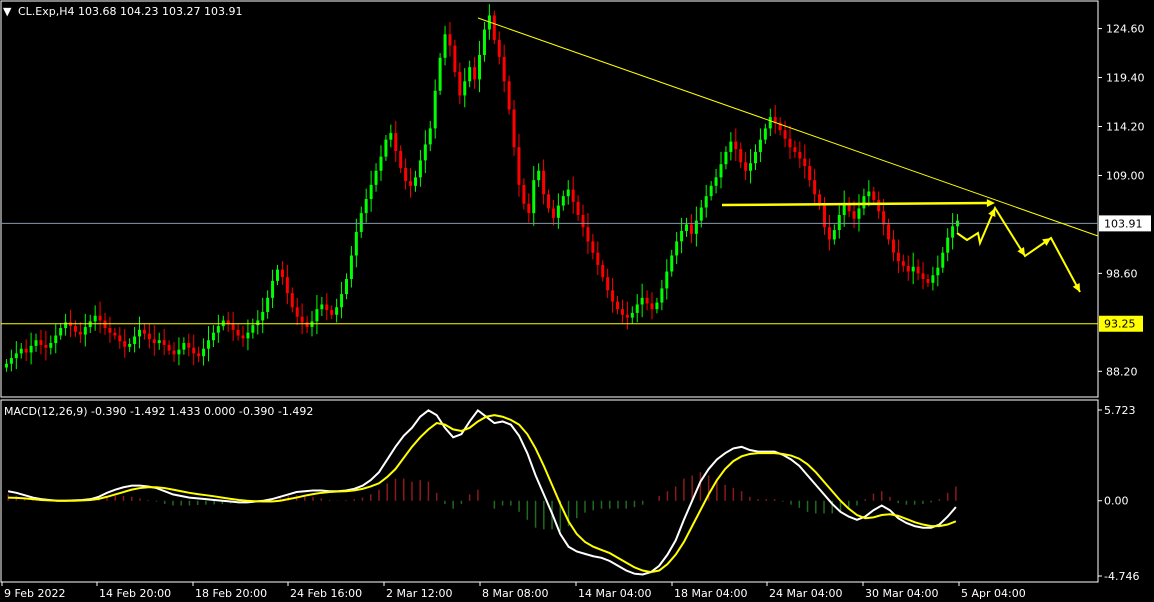 The height and width of the screenshot is (602, 1154). Describe the element at coordinates (1120, 324) in the screenshot. I see `support-price-label: 93.25` at that location.